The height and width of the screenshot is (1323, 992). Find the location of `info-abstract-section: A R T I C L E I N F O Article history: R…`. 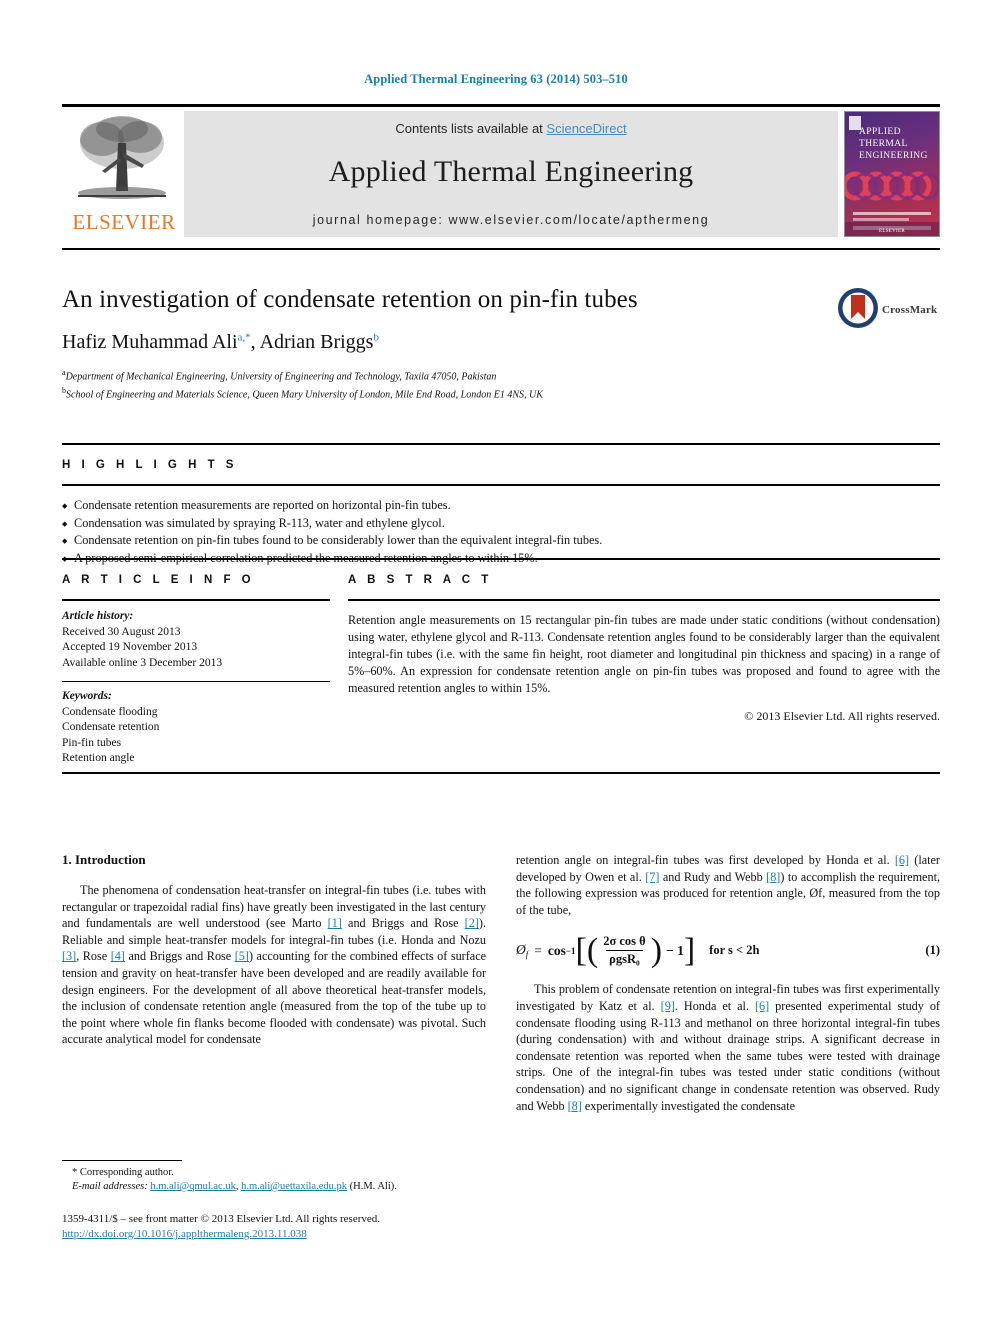

info-abstract-section: A R T I C L E I N F O Article history: R… is located at coordinates (501, 662).